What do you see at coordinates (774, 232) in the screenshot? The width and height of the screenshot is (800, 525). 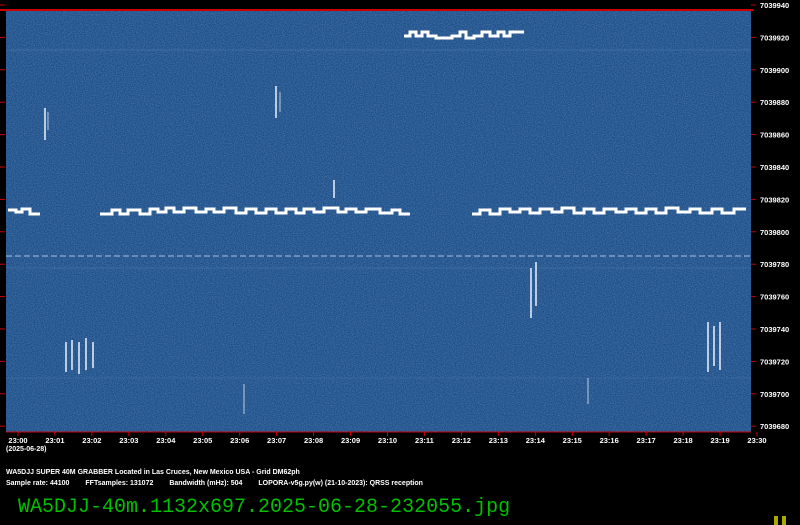 I see `y-tick-label: 7039800` at bounding box center [774, 232].